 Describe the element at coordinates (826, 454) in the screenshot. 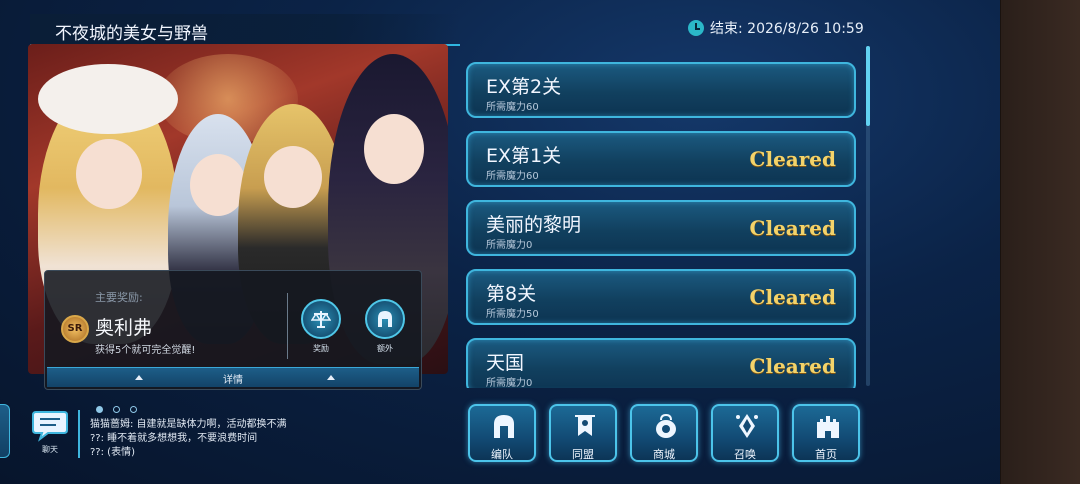

I see `nav-home-label: 首页` at that location.